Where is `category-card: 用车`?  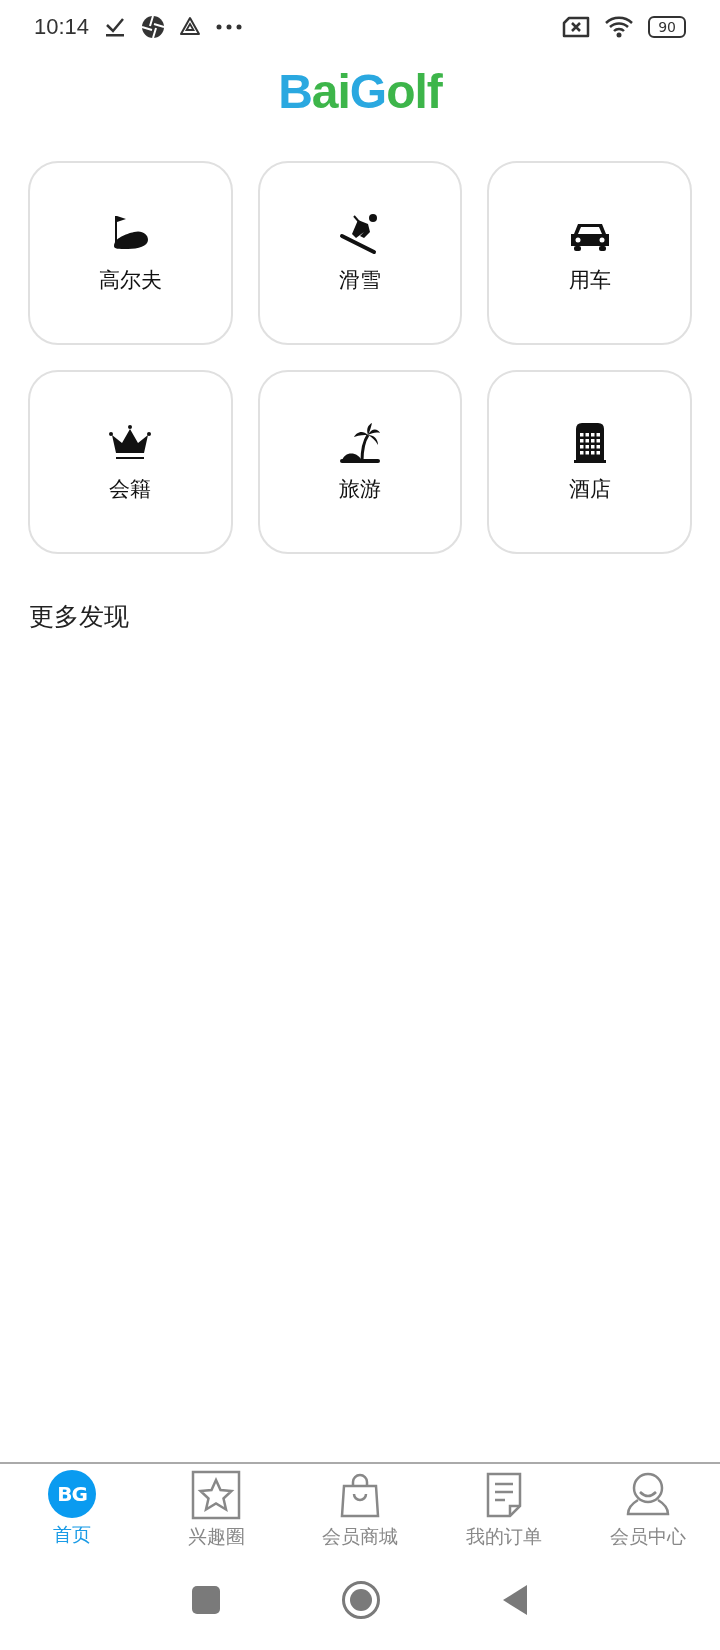
category-card: 用车 is located at coordinates (589, 253).